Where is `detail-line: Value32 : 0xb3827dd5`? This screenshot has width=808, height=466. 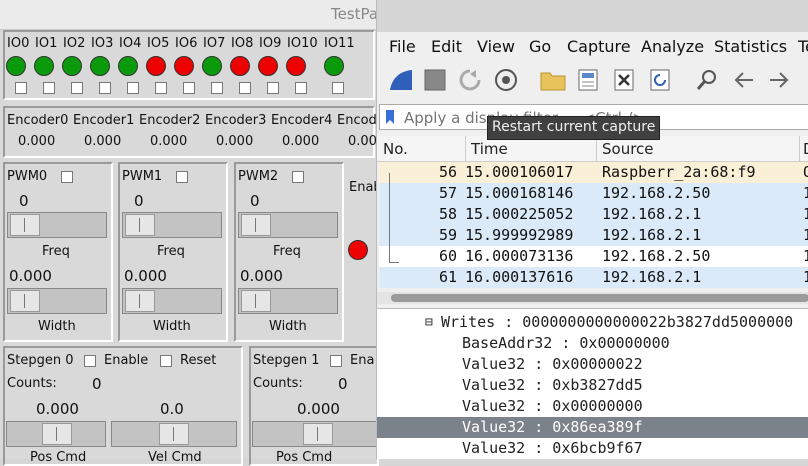 detail-line: Value32 : 0xb3827dd5 is located at coordinates (592, 385).